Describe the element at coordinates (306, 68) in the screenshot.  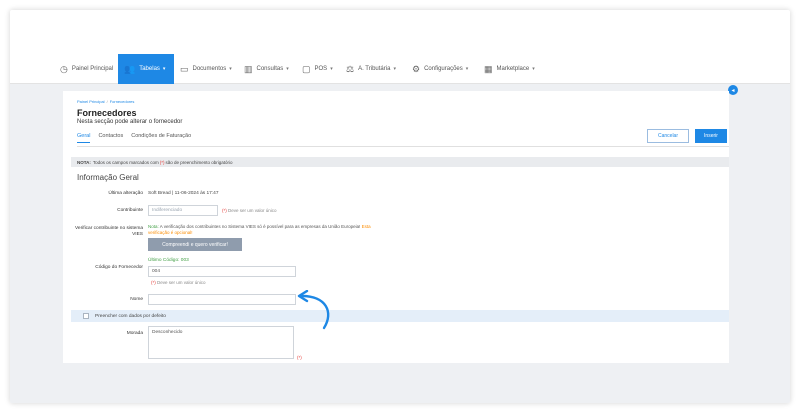
I see `pos-icon: ▢` at that location.